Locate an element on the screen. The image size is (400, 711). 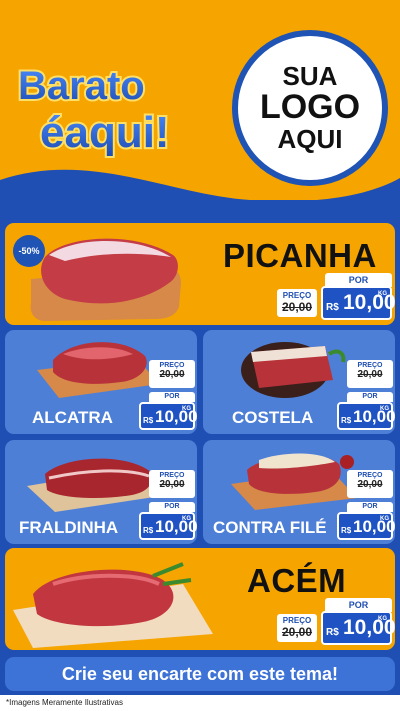
product-card-contra-file: CONTRA FILÉ PREÇO 20,00 POR R$ 10,00 KG is located at coordinates (299, 492).